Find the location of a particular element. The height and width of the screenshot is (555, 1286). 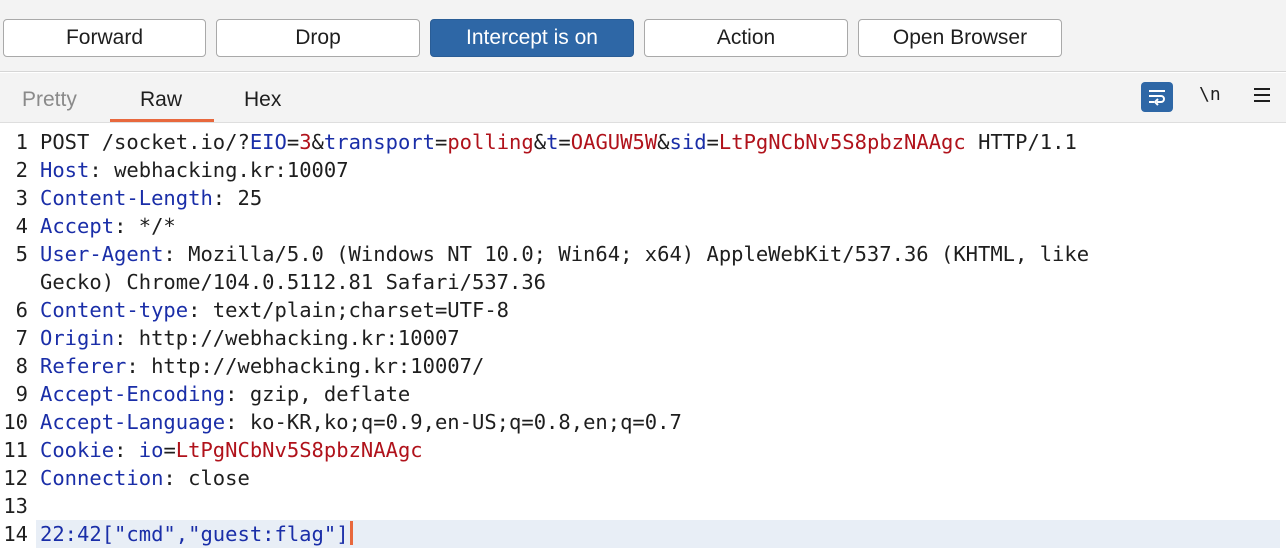

drop-button: Drop is located at coordinates (318, 38).